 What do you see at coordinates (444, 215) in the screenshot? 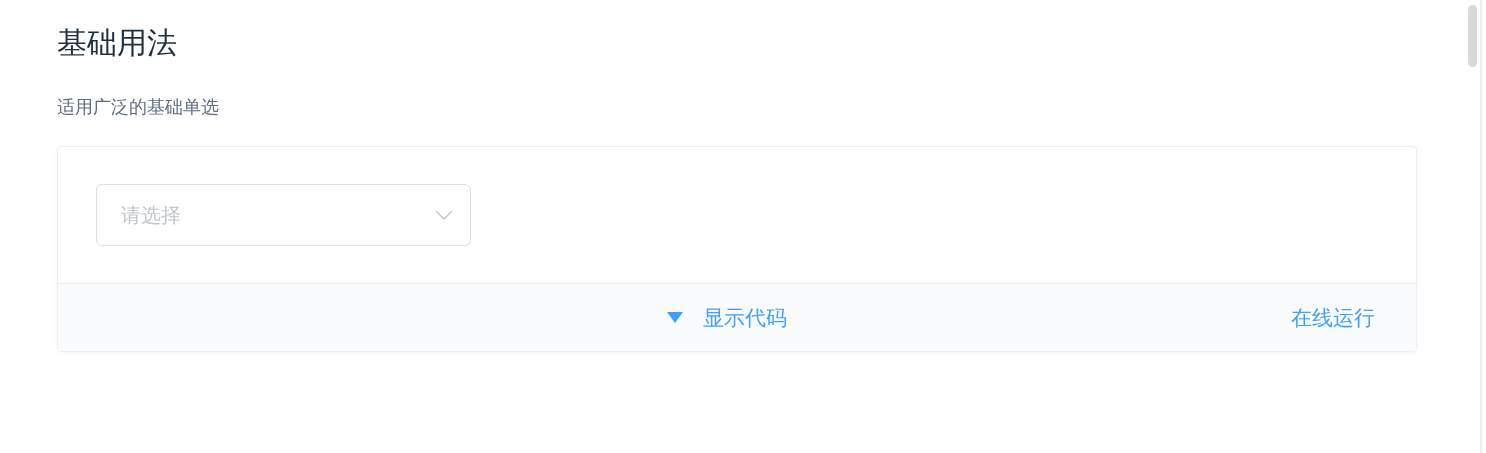
I see `chevron-down-icon` at bounding box center [444, 215].